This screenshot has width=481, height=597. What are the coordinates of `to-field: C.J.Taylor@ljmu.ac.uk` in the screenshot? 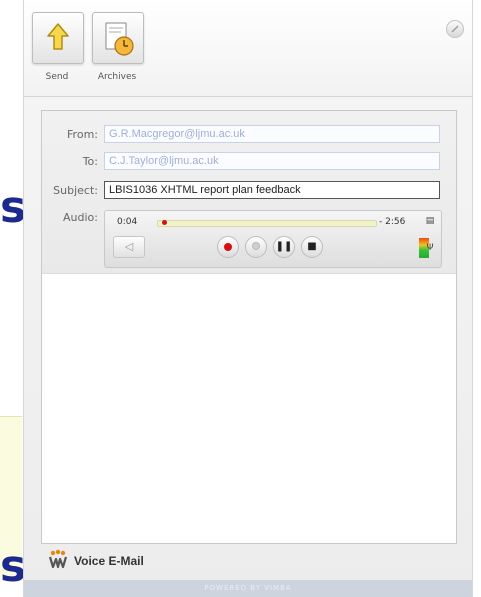 It's located at (272, 161).